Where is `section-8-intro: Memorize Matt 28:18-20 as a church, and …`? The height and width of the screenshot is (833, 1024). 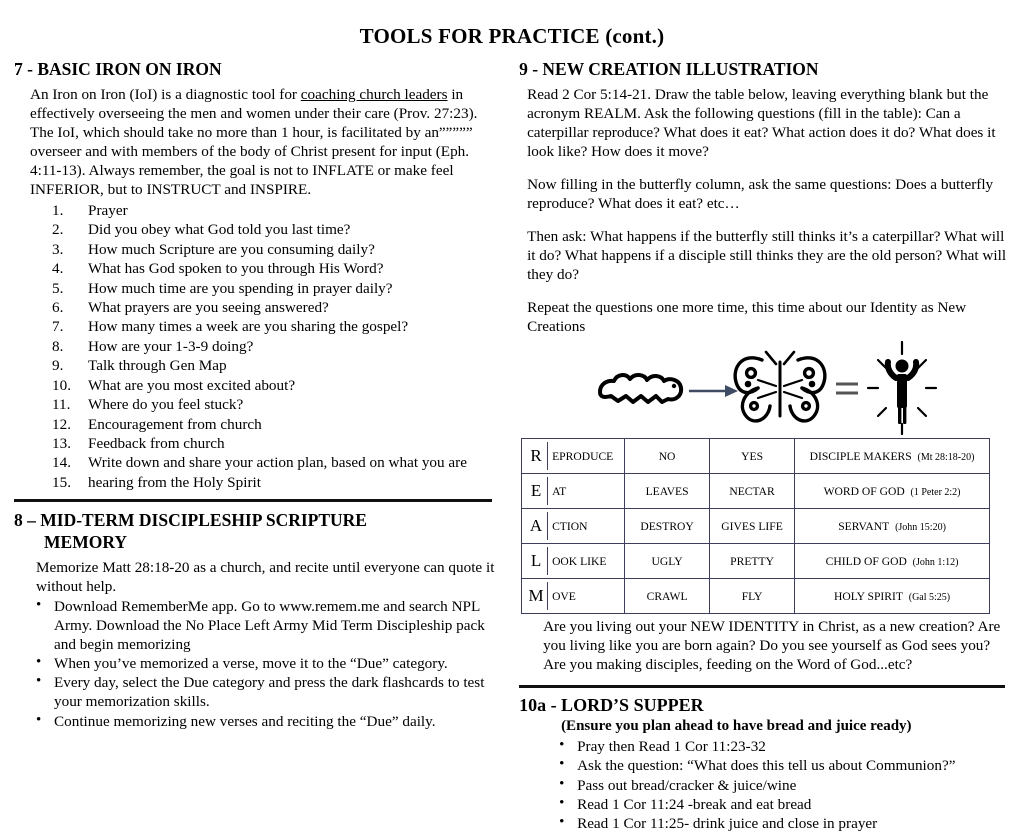
section-8-intro: Memorize Matt 28:18-20 as a church, and … is located at coordinates (265, 576).